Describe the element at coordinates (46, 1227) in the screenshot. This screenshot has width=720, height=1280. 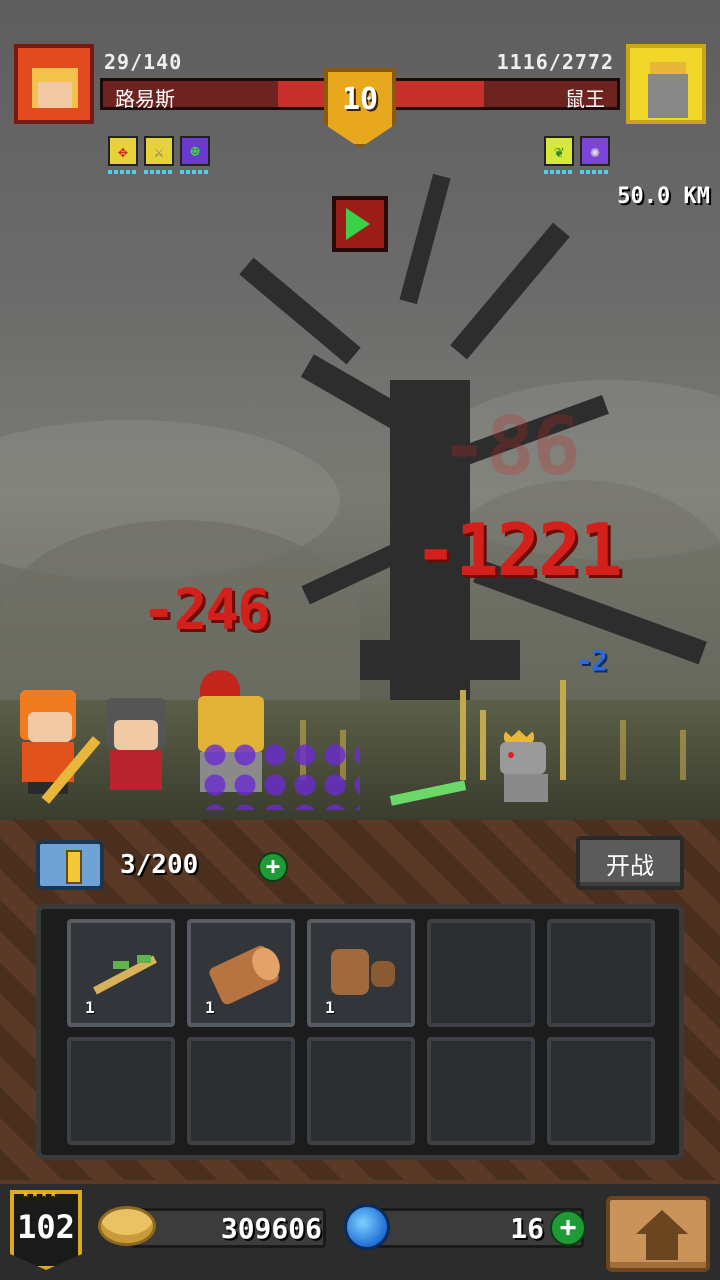
I see `player-level-text: 102` at that location.